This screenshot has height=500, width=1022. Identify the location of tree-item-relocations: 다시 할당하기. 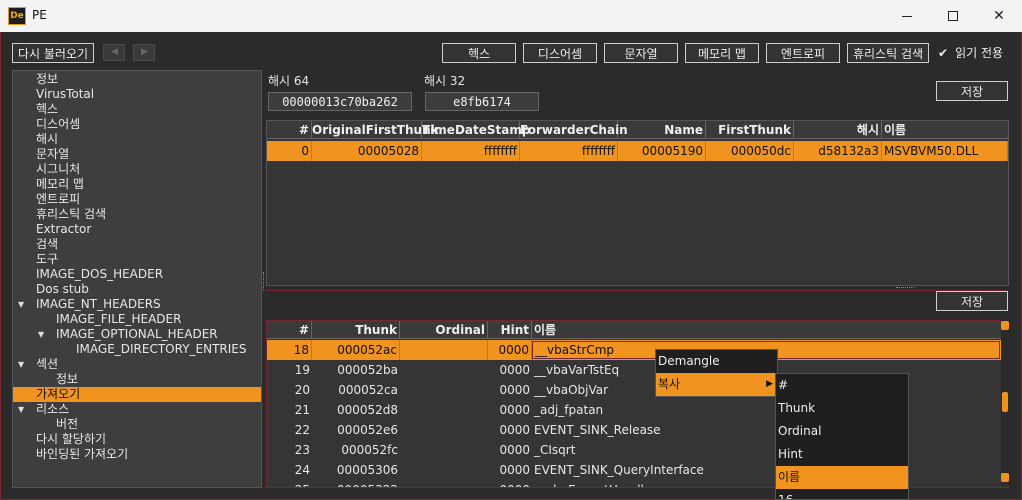
(71, 439).